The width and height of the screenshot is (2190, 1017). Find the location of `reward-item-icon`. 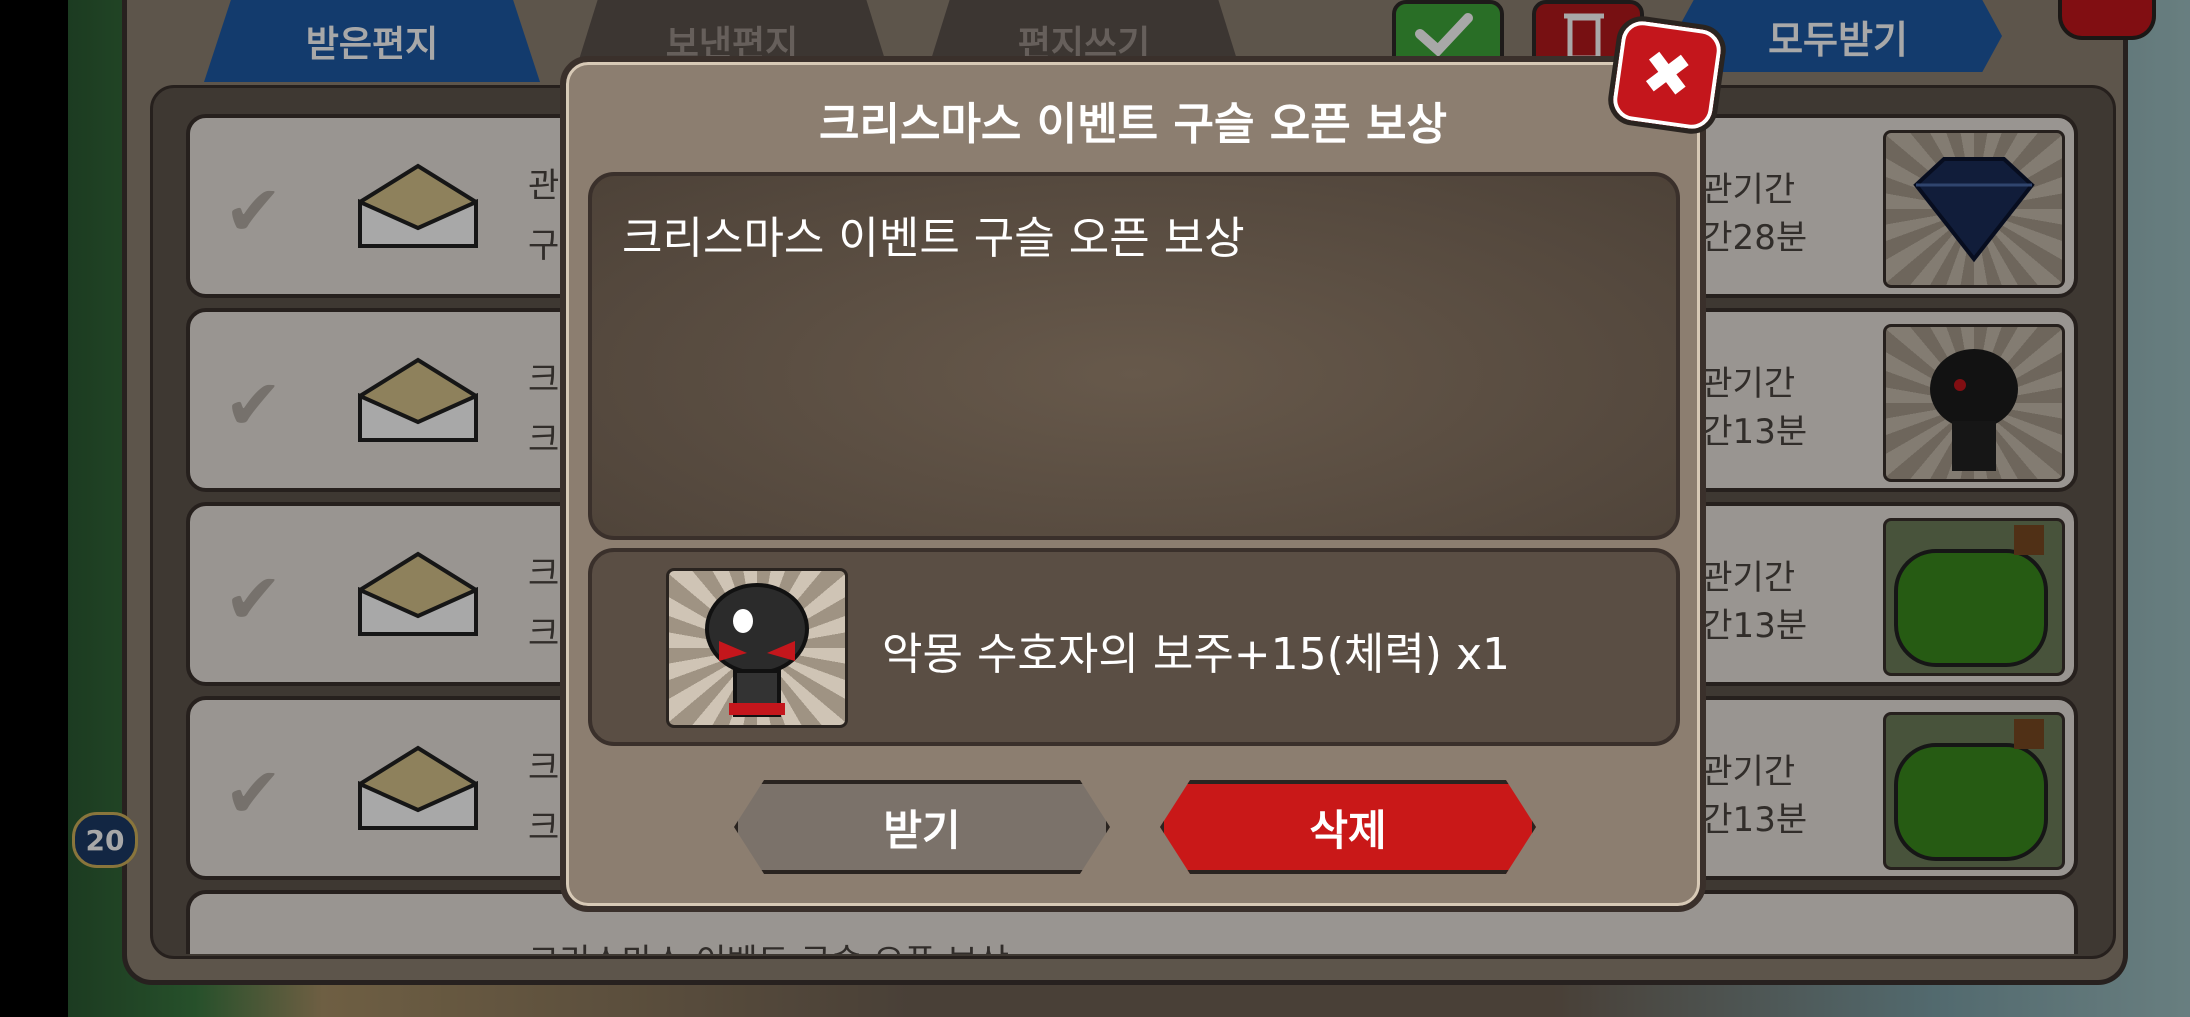

reward-item-icon is located at coordinates (757, 648).